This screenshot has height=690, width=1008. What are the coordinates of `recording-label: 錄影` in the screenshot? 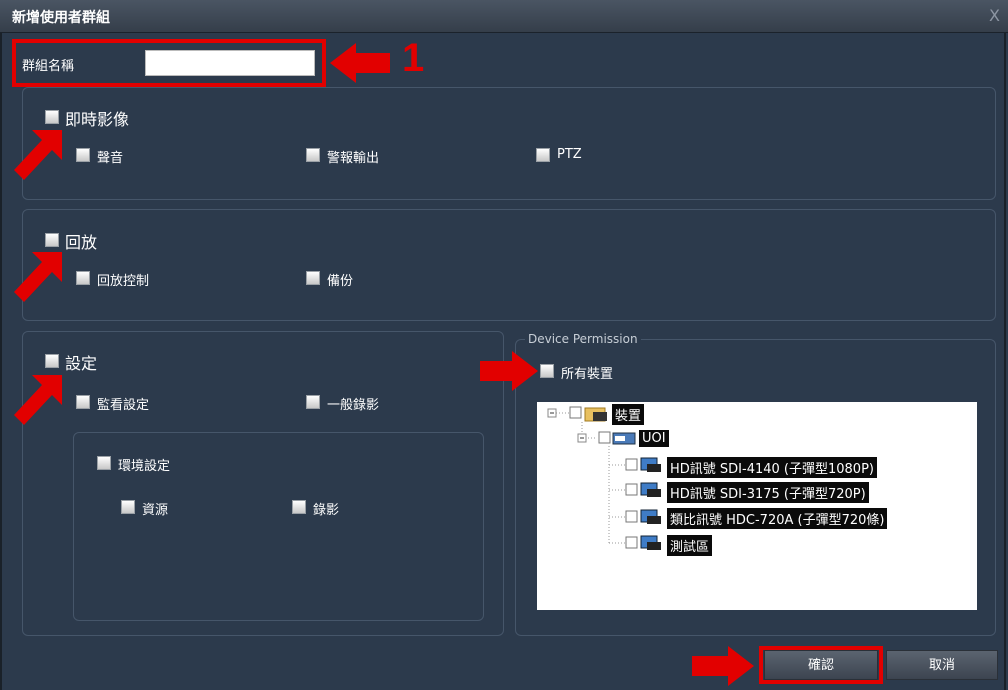 It's located at (326, 510).